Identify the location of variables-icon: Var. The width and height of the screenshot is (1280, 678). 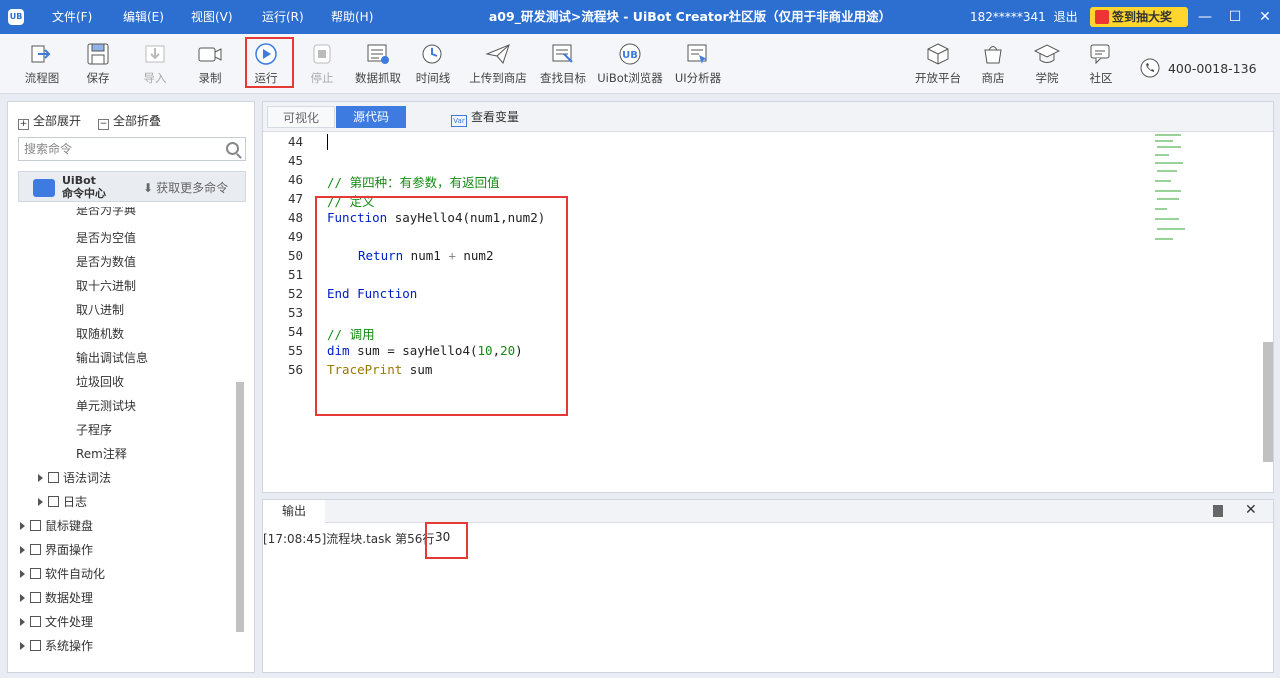
(459, 121).